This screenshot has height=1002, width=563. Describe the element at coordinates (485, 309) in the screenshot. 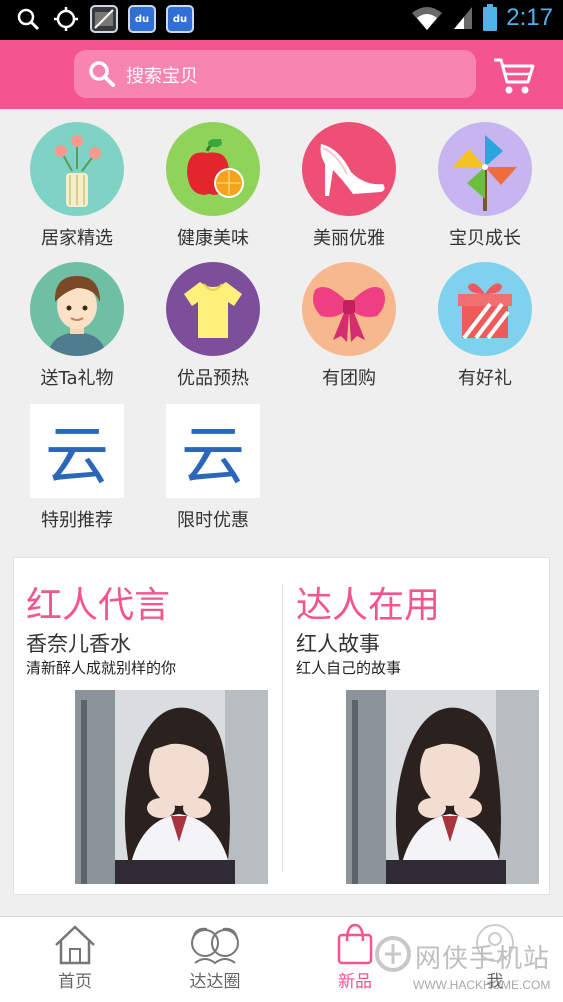

I see `gift-box-icon` at that location.